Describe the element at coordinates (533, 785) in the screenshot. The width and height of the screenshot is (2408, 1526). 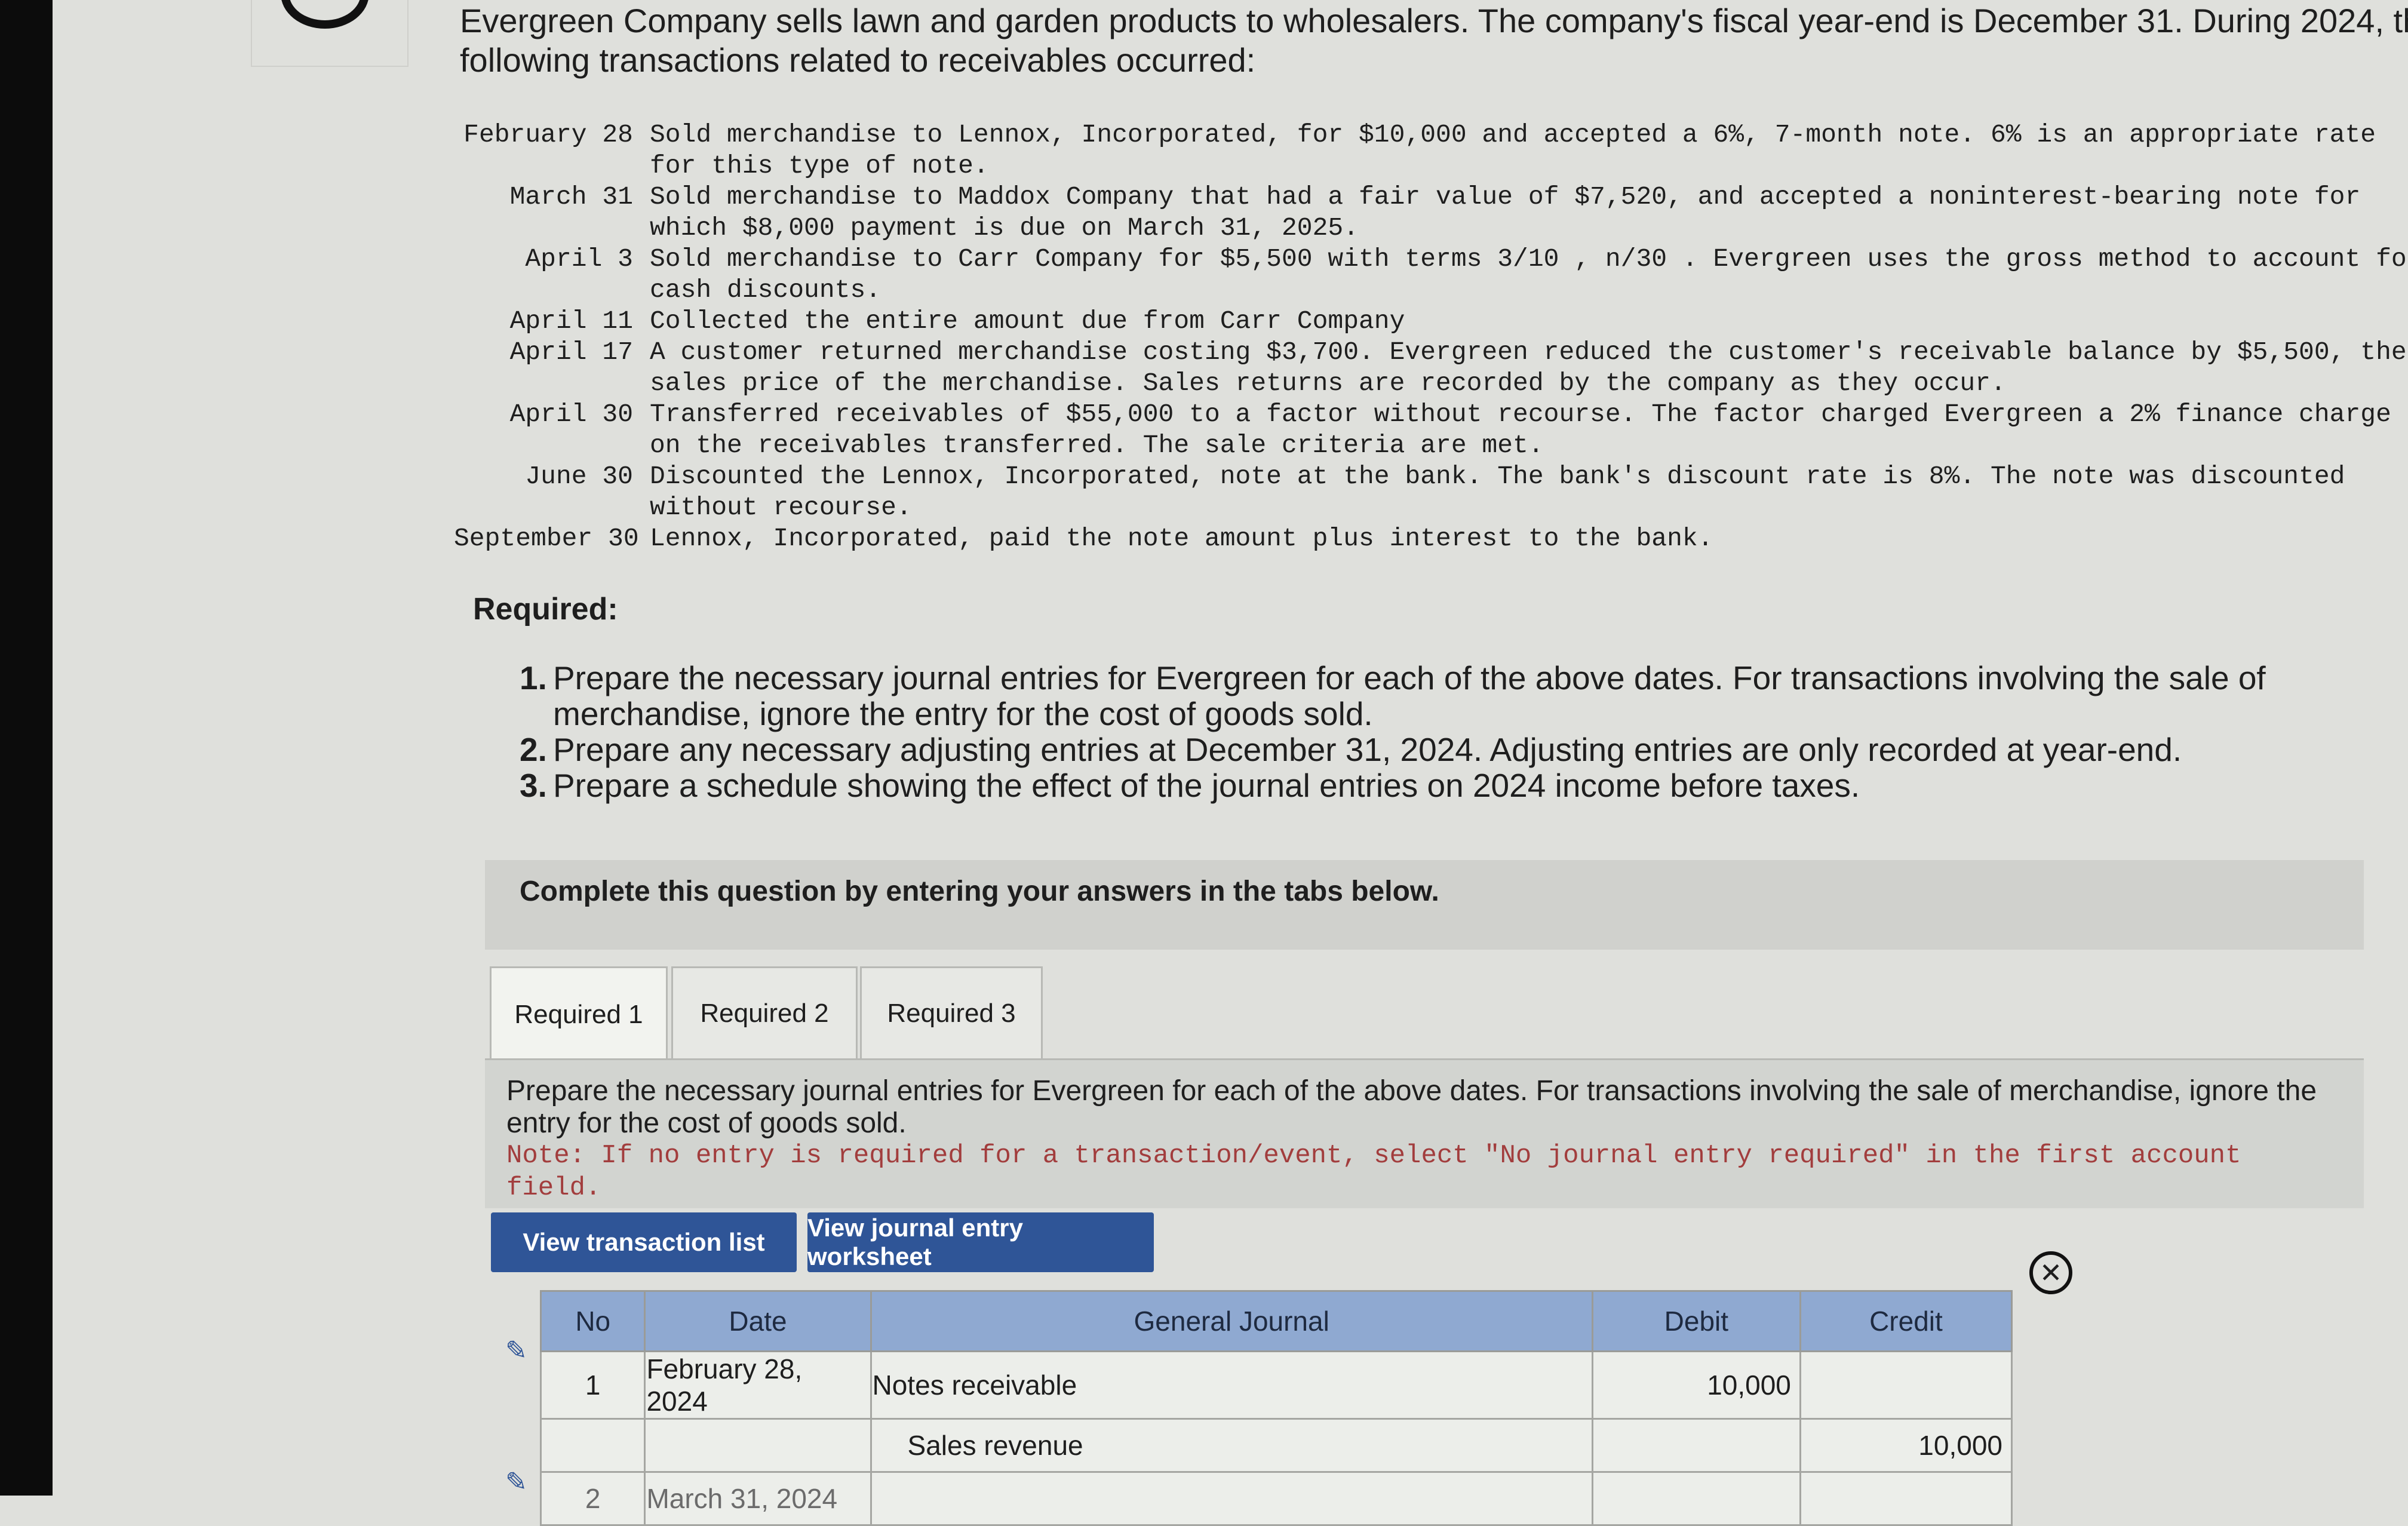
I see `required-number: 3.` at that location.